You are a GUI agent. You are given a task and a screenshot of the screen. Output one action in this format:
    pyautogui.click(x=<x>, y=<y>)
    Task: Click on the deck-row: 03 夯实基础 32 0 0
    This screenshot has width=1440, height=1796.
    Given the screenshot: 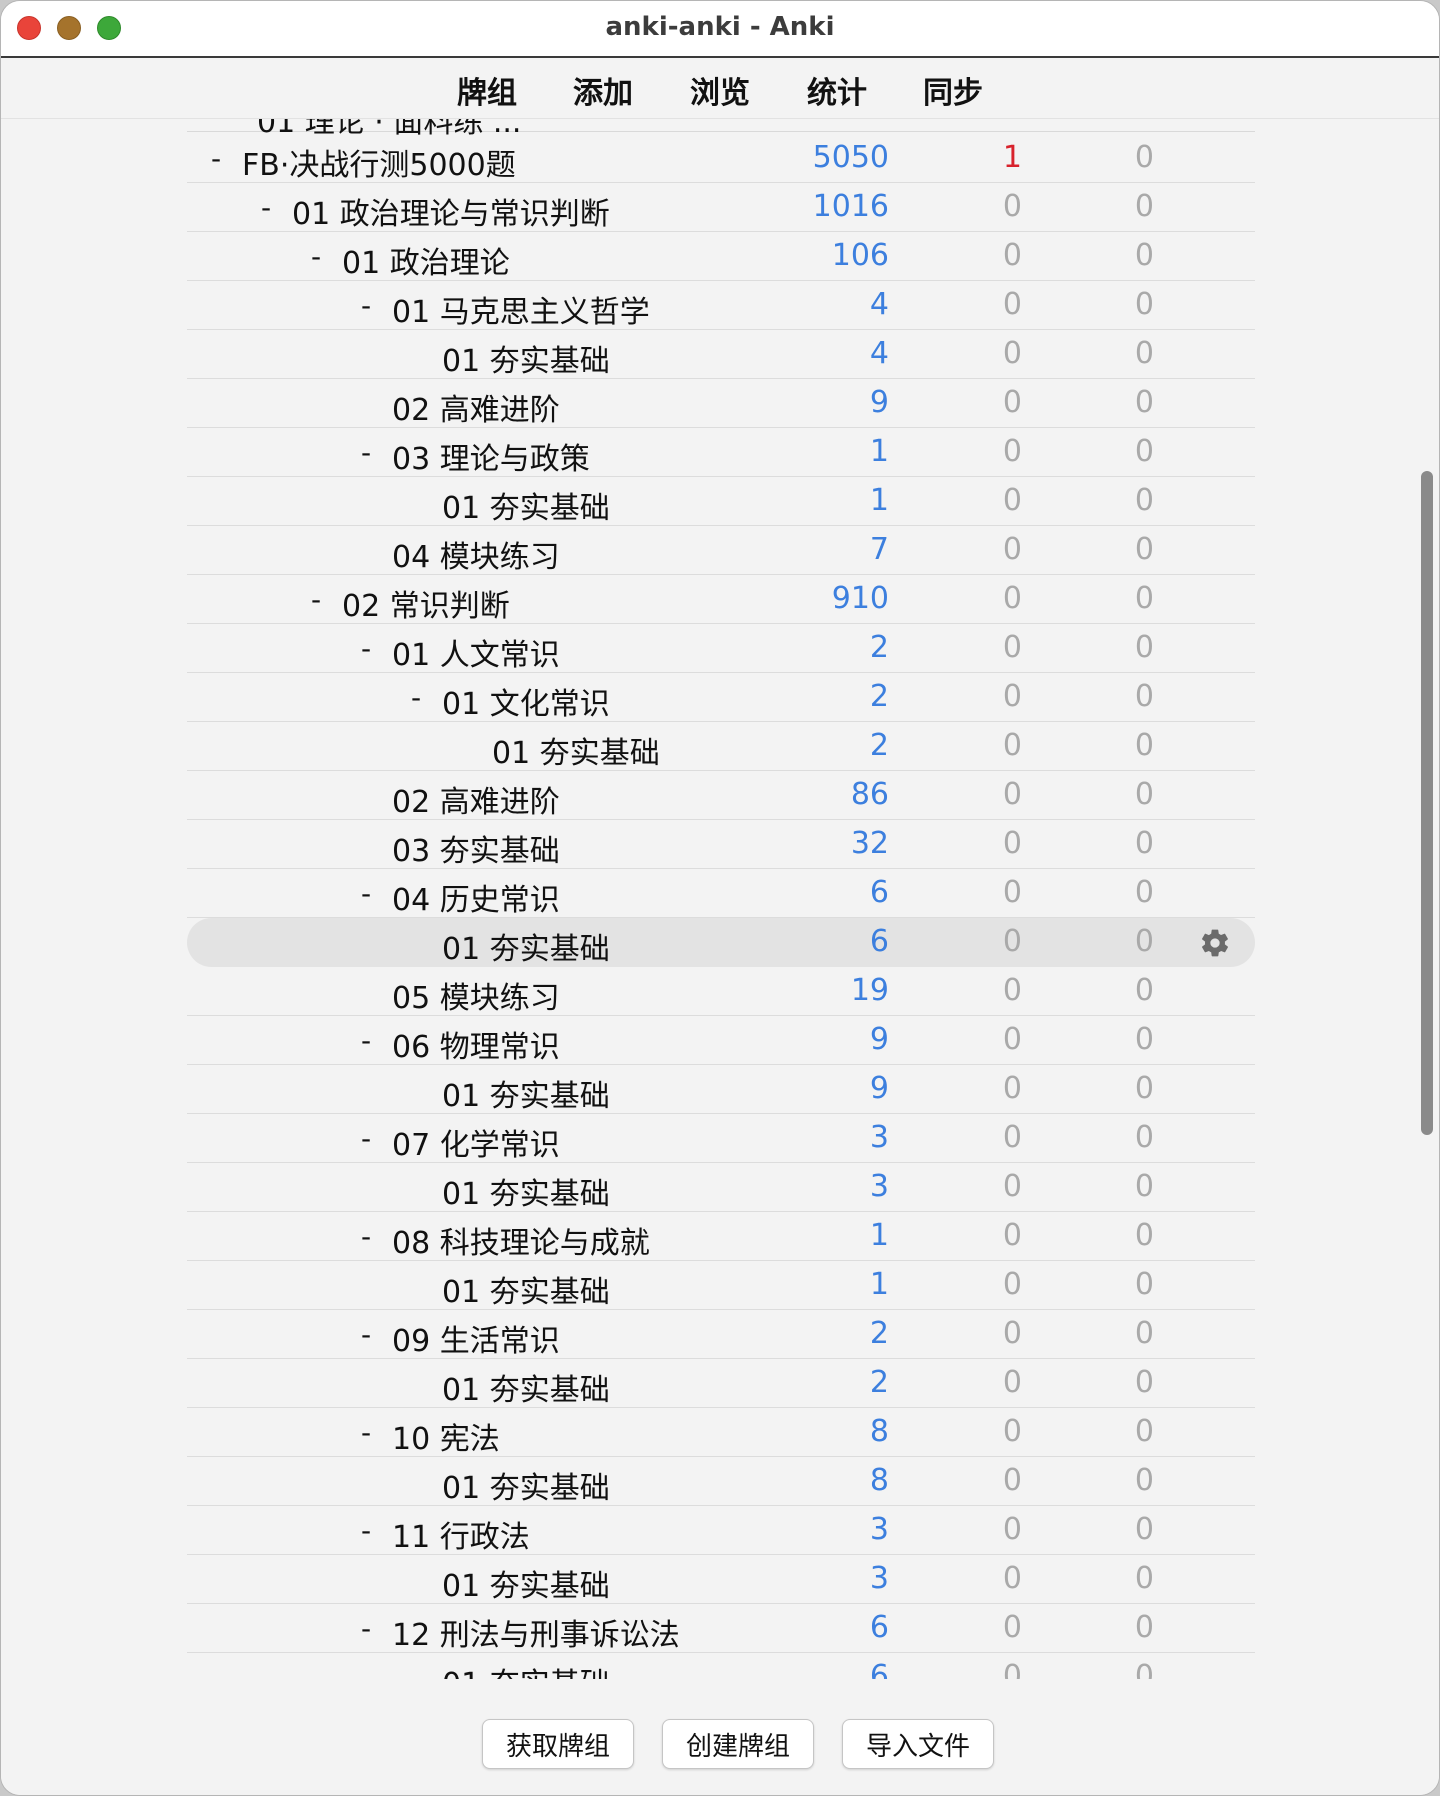 What is the action you would take?
    pyautogui.click(x=721, y=844)
    